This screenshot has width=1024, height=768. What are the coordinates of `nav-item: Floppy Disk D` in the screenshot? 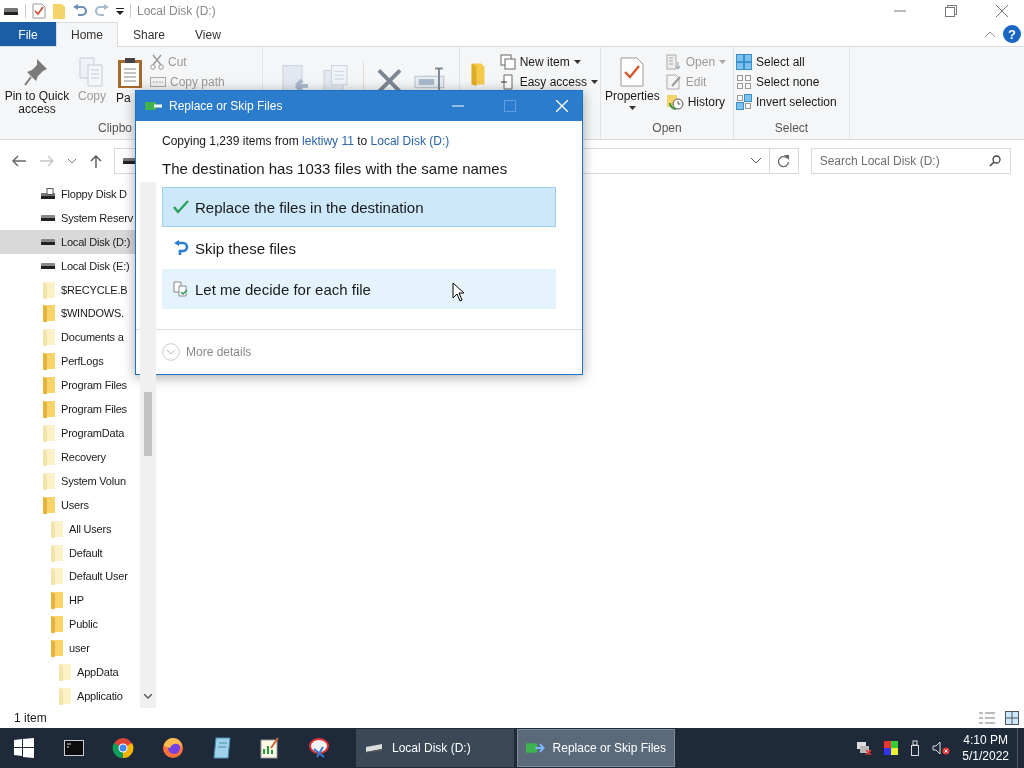 It's located at (70, 194).